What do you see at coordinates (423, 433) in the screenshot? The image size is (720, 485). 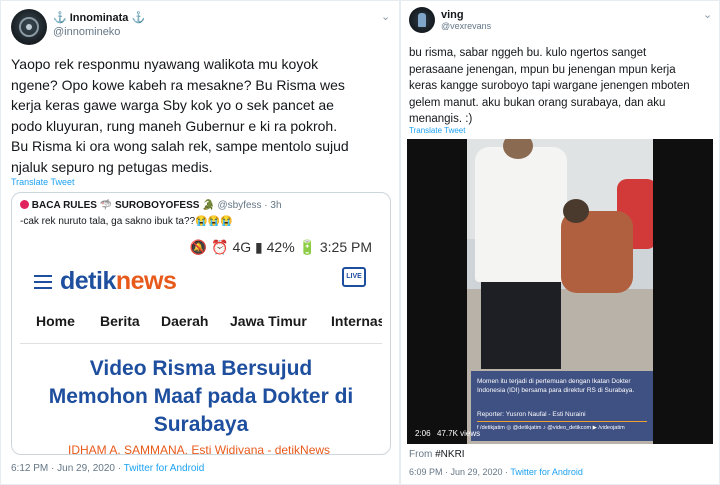 I see `video-duration: 2:06` at bounding box center [423, 433].